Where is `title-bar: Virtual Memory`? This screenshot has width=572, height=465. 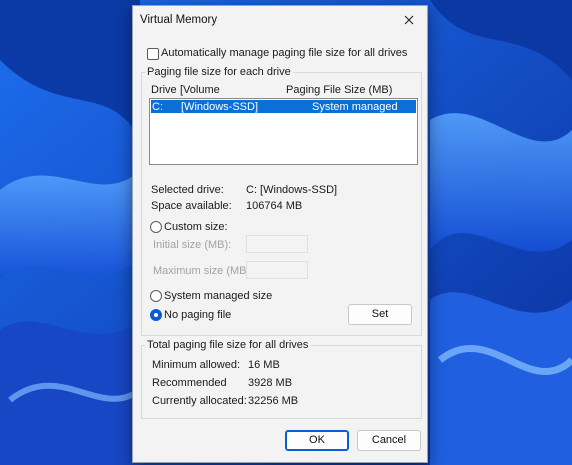 title-bar: Virtual Memory is located at coordinates (280, 20).